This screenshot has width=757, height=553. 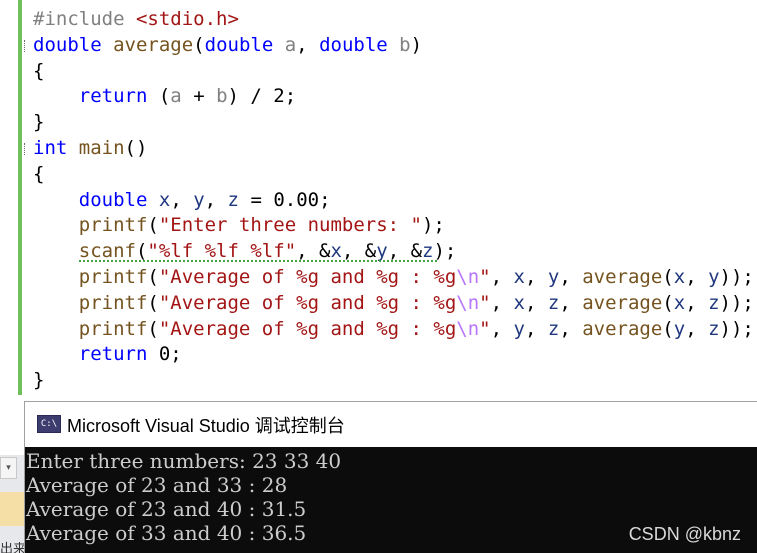 What do you see at coordinates (25, 149) in the screenshot?
I see `outline-collapse-marker-main` at bounding box center [25, 149].